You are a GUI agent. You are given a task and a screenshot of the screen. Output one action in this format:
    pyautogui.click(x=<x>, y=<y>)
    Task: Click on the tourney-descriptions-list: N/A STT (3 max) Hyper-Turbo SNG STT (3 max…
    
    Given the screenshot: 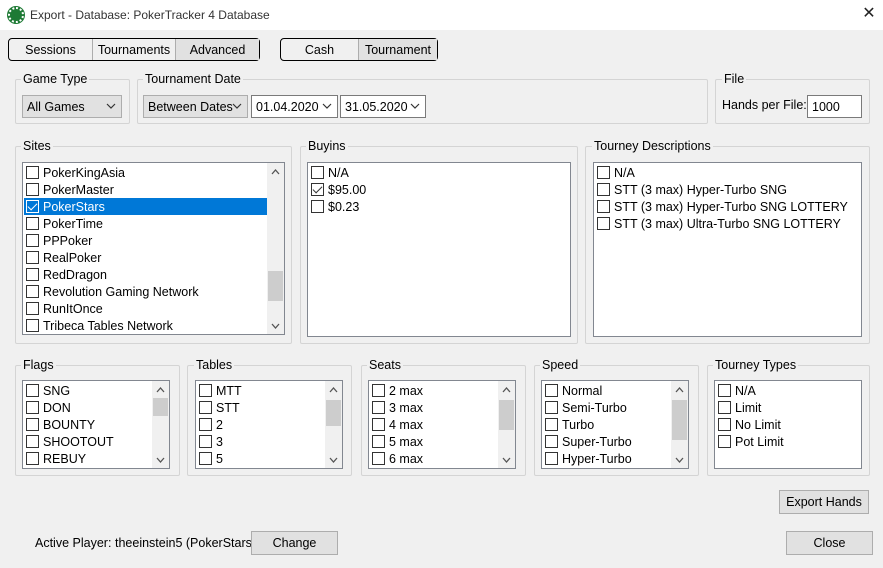 What is the action you would take?
    pyautogui.click(x=727, y=249)
    